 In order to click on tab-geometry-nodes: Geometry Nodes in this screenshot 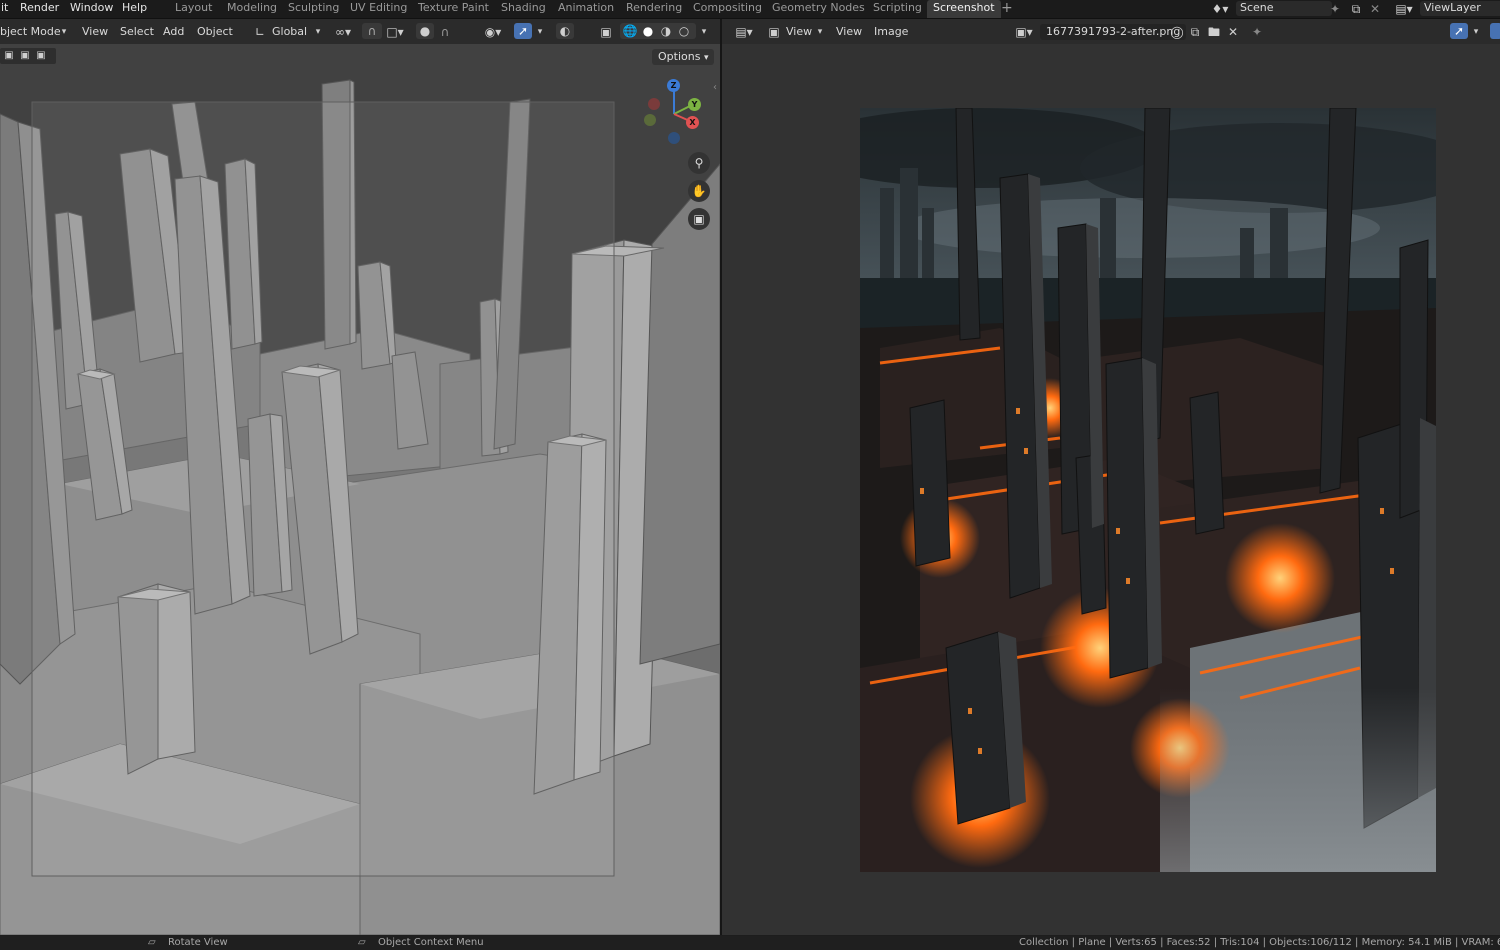, I will do `click(818, 9)`.